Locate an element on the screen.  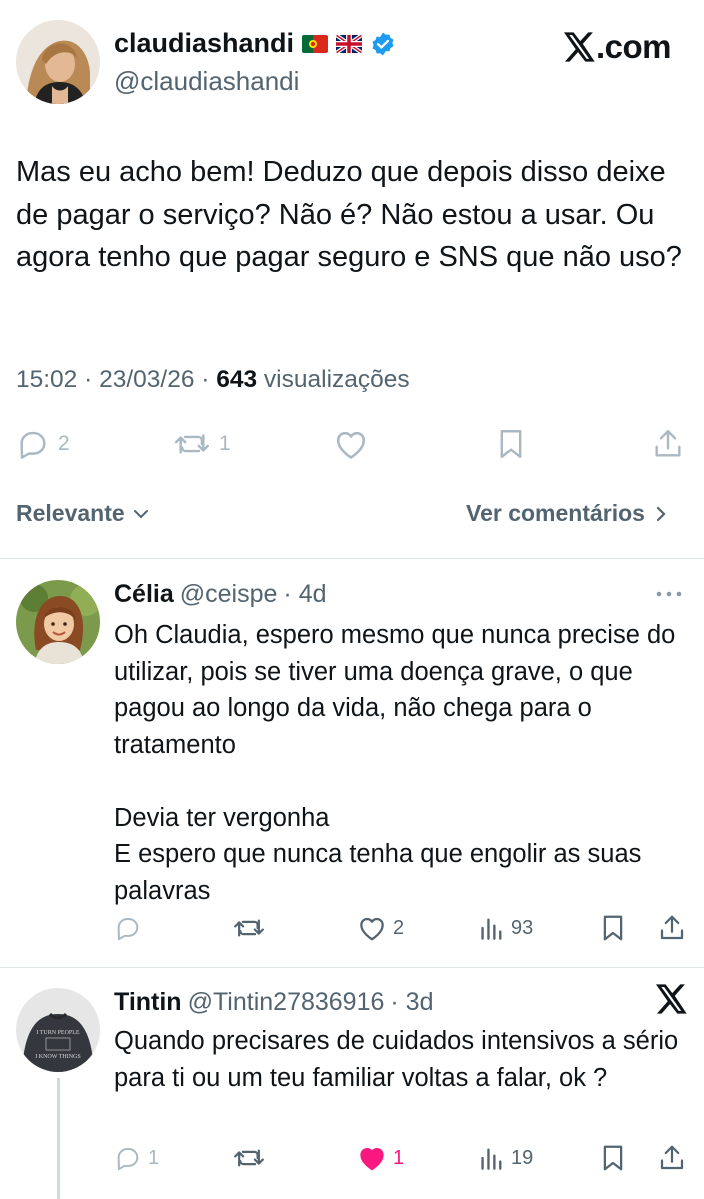
like-count: 1 is located at coordinates (399, 1157).